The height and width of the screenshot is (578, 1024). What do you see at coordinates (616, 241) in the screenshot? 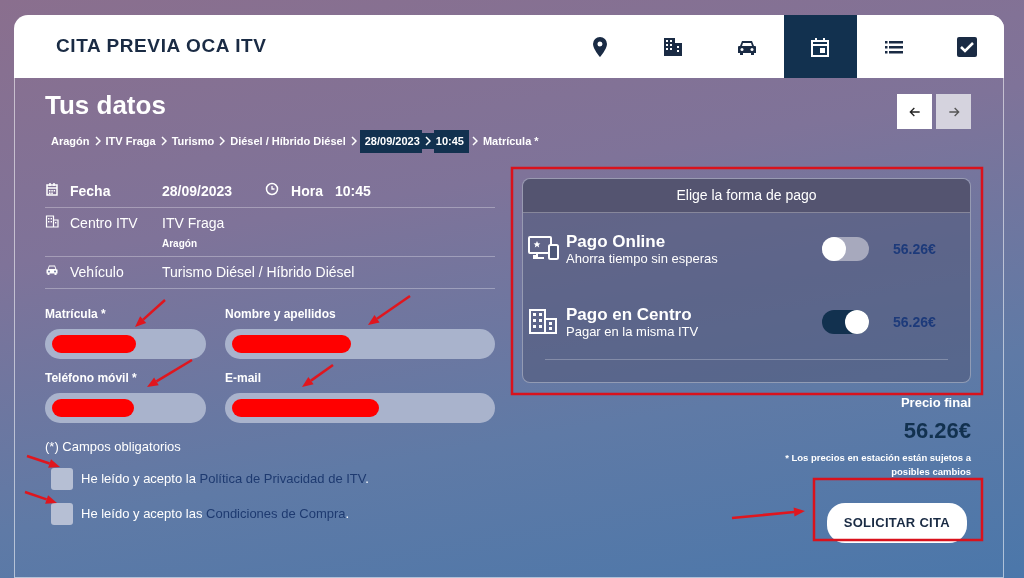
I see `option-name: Pago Online` at bounding box center [616, 241].